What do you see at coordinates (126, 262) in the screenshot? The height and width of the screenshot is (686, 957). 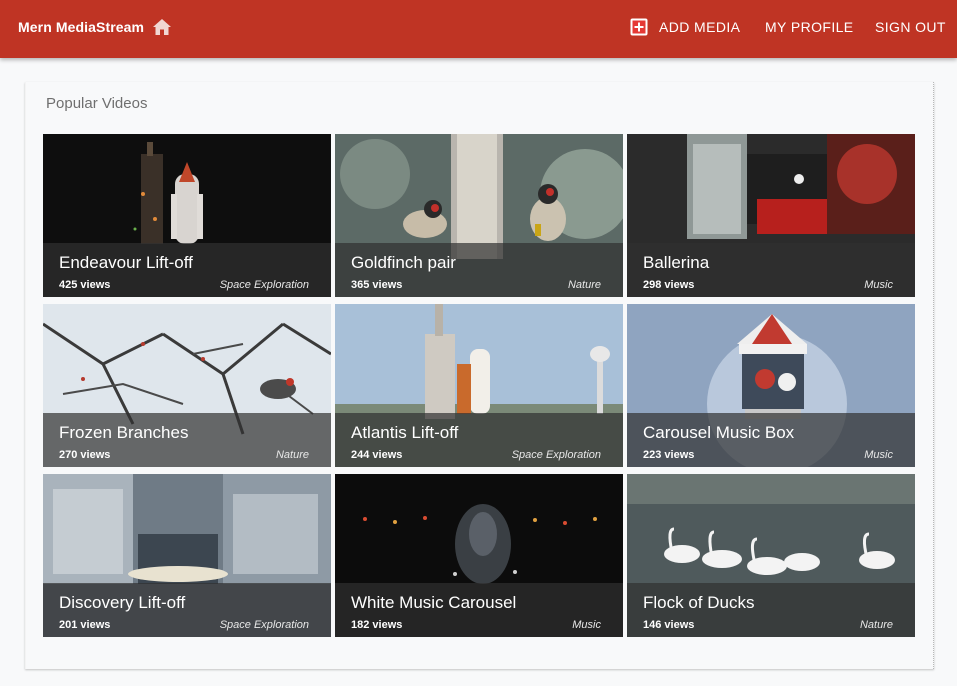 I see `video-title: Endeavour Lift-off` at bounding box center [126, 262].